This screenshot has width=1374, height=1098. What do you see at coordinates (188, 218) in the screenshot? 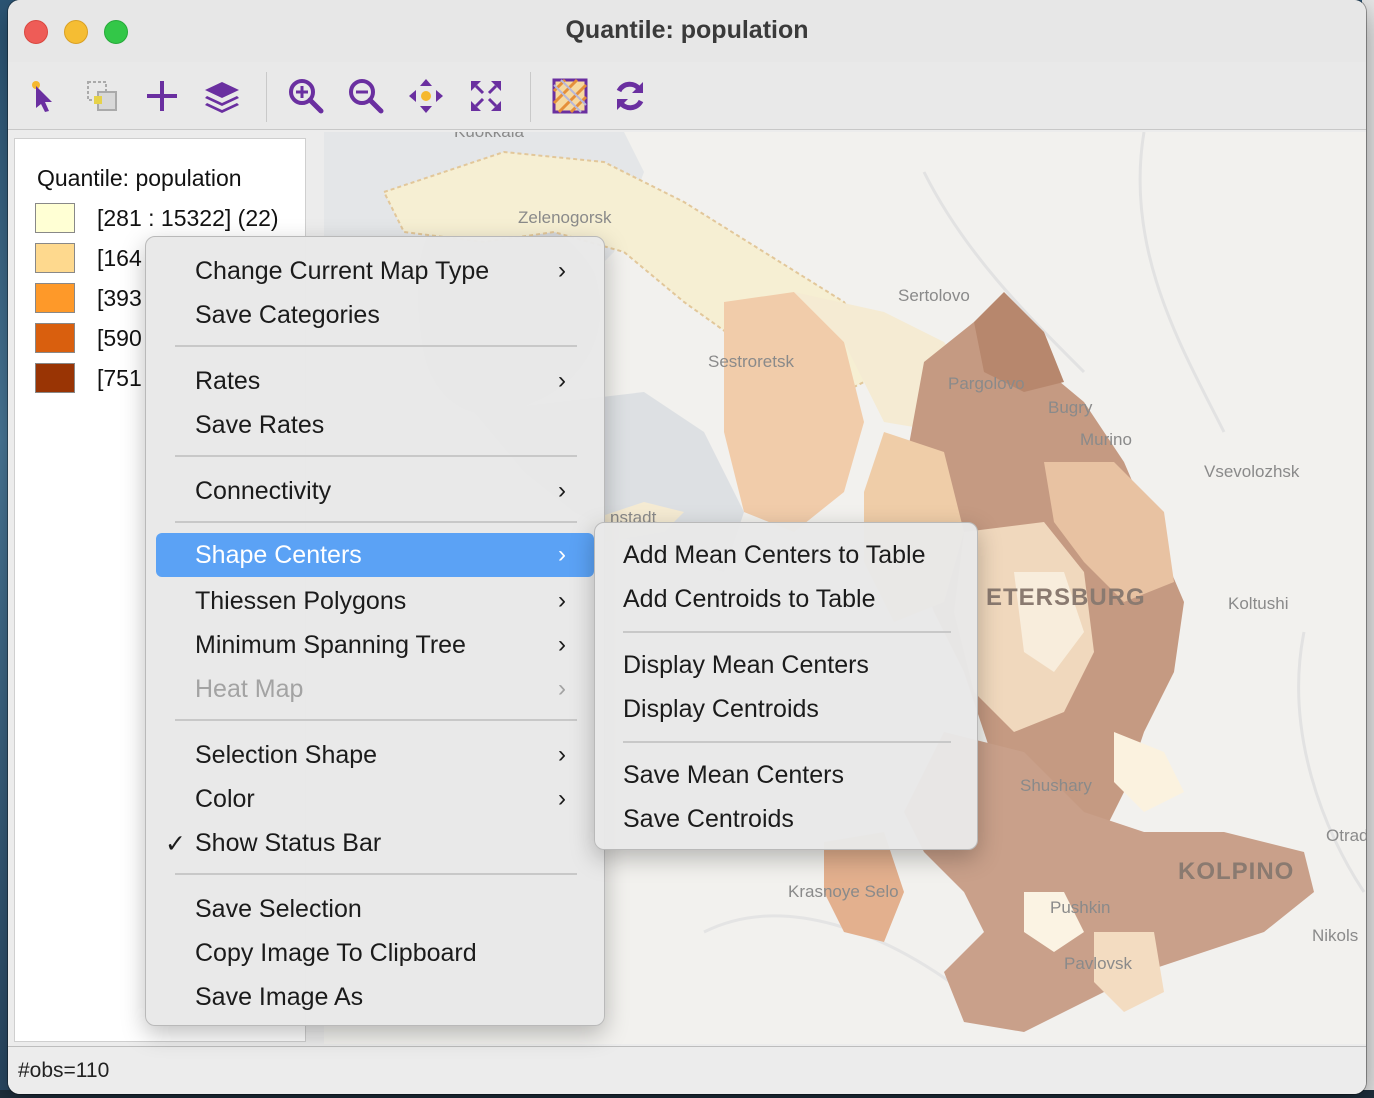
I see `legend-label: [281 : 15322] (22)` at bounding box center [188, 218].